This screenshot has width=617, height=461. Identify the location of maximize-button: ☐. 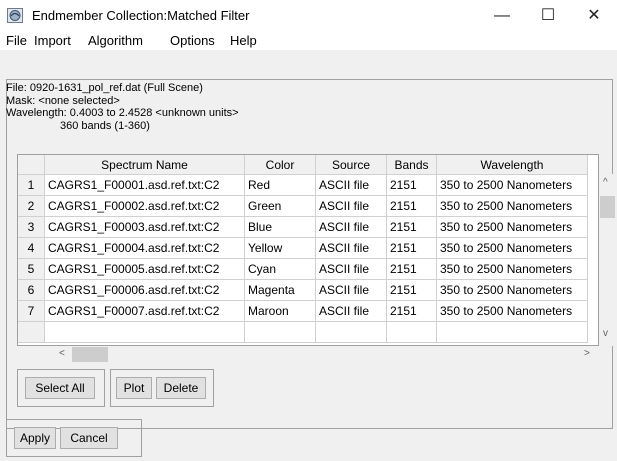
(548, 15).